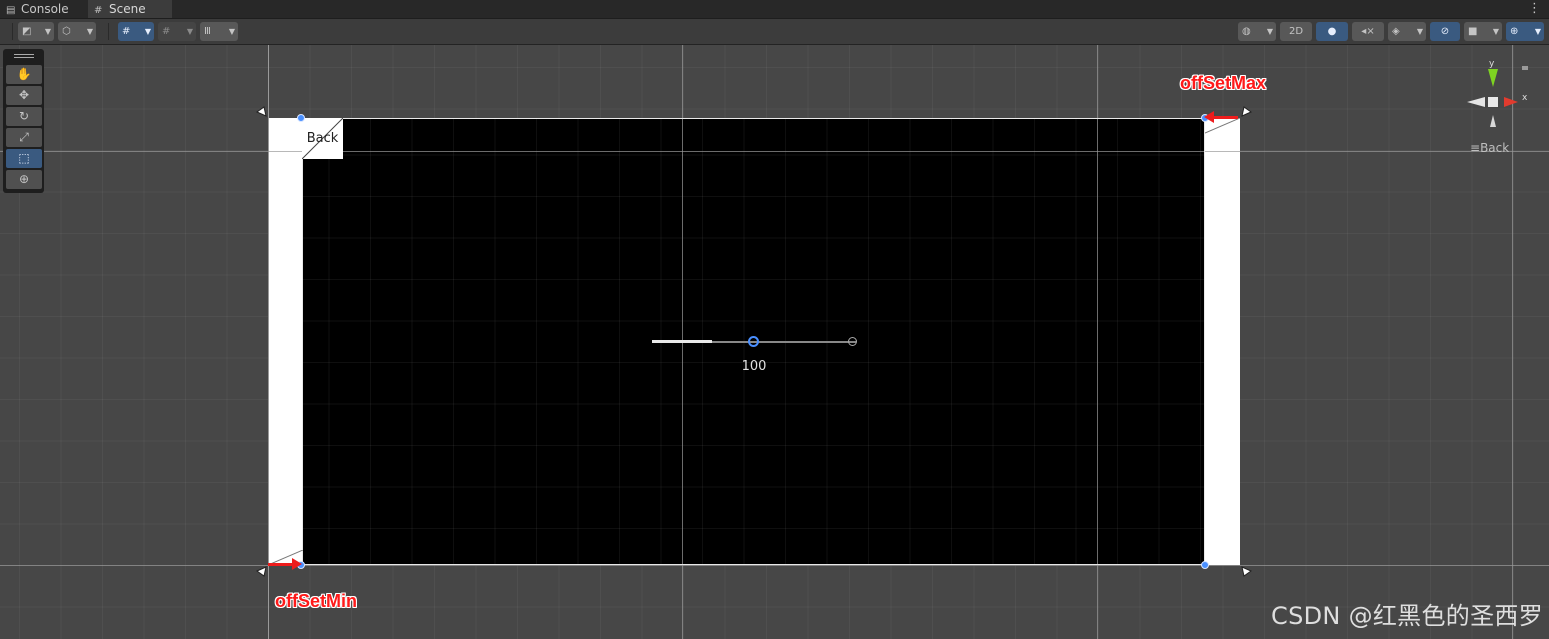 This screenshot has height=639, width=1549. What do you see at coordinates (1495, 148) in the screenshot?
I see `orientation-text: Back` at bounding box center [1495, 148].